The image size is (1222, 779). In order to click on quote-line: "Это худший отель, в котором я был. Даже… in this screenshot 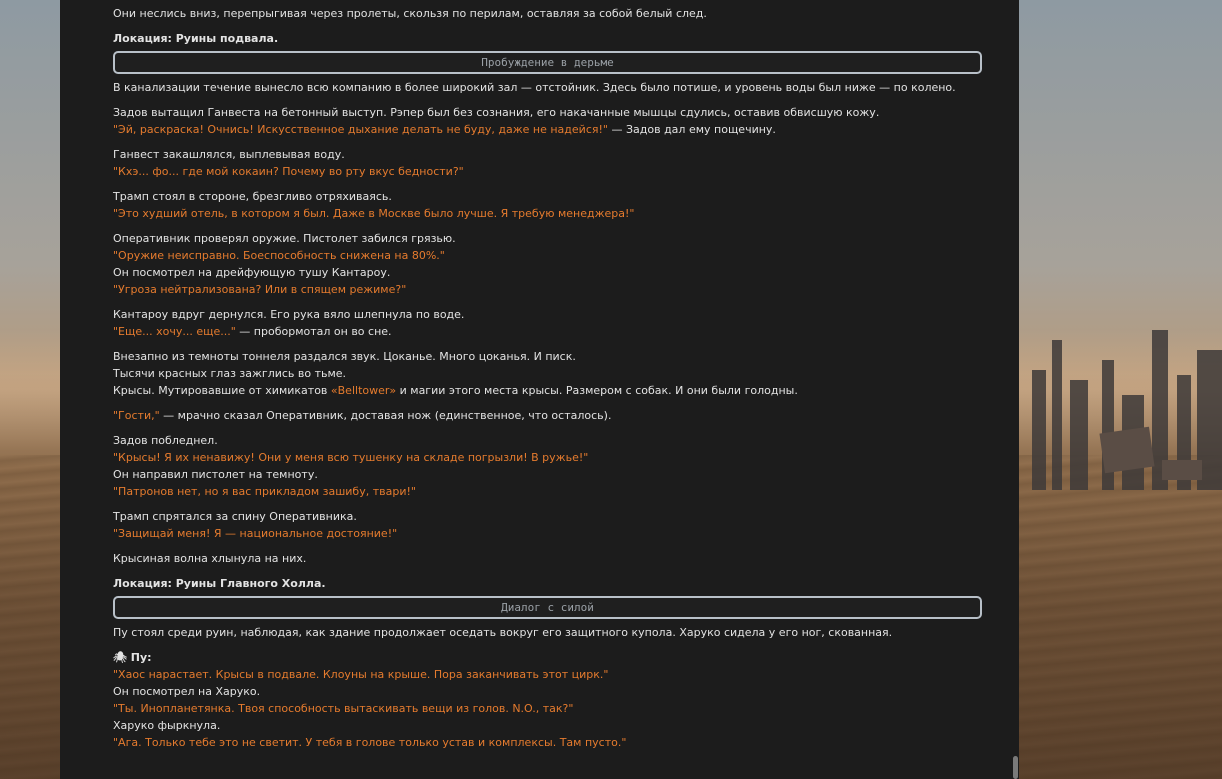, I will do `click(374, 213)`.